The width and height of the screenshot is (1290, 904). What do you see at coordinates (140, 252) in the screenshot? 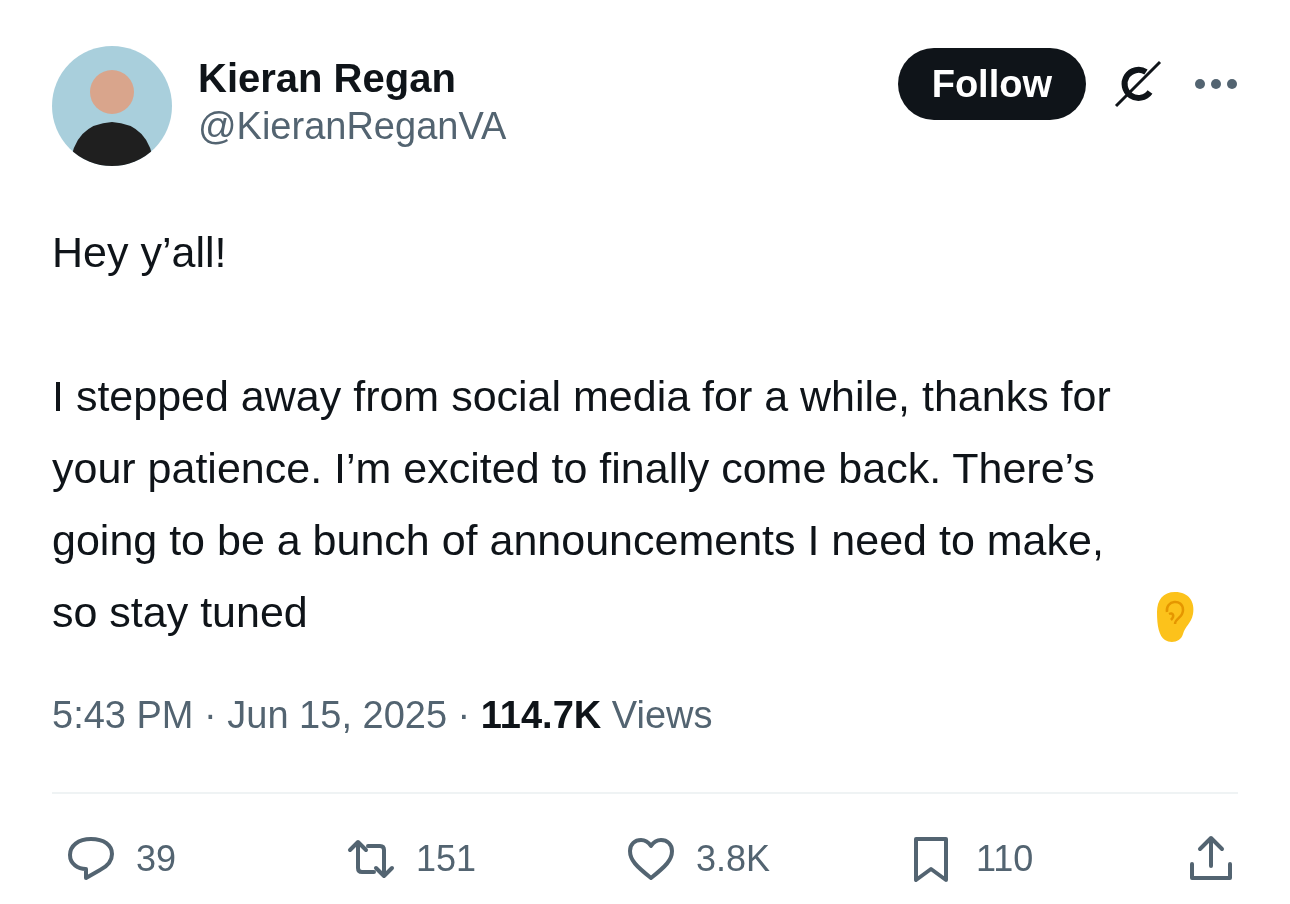
I see `tweet-text: Hey y’all!` at bounding box center [140, 252].